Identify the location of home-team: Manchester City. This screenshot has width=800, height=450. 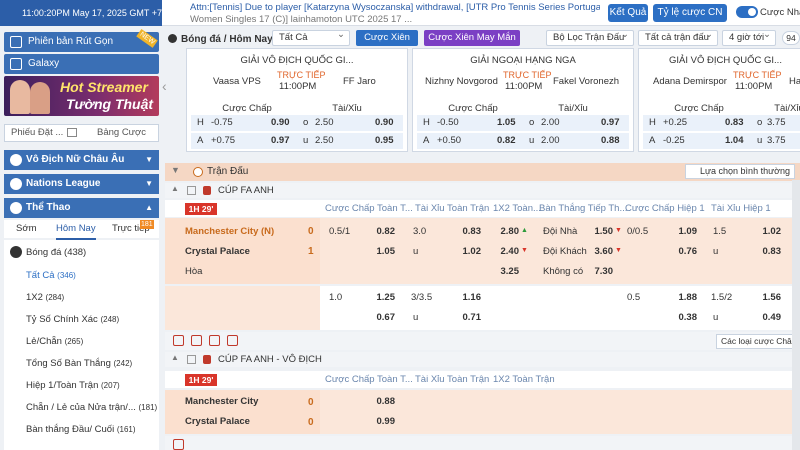
(221, 401).